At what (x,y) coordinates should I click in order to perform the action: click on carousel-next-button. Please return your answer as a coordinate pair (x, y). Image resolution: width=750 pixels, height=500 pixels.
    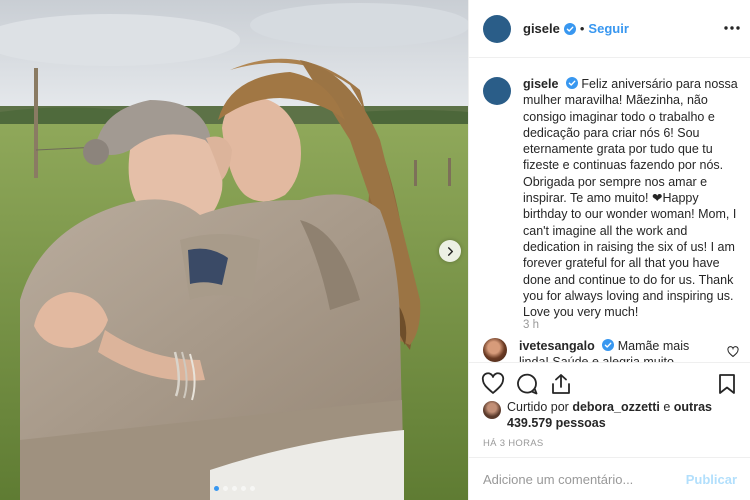
    Looking at the image, I should click on (450, 251).